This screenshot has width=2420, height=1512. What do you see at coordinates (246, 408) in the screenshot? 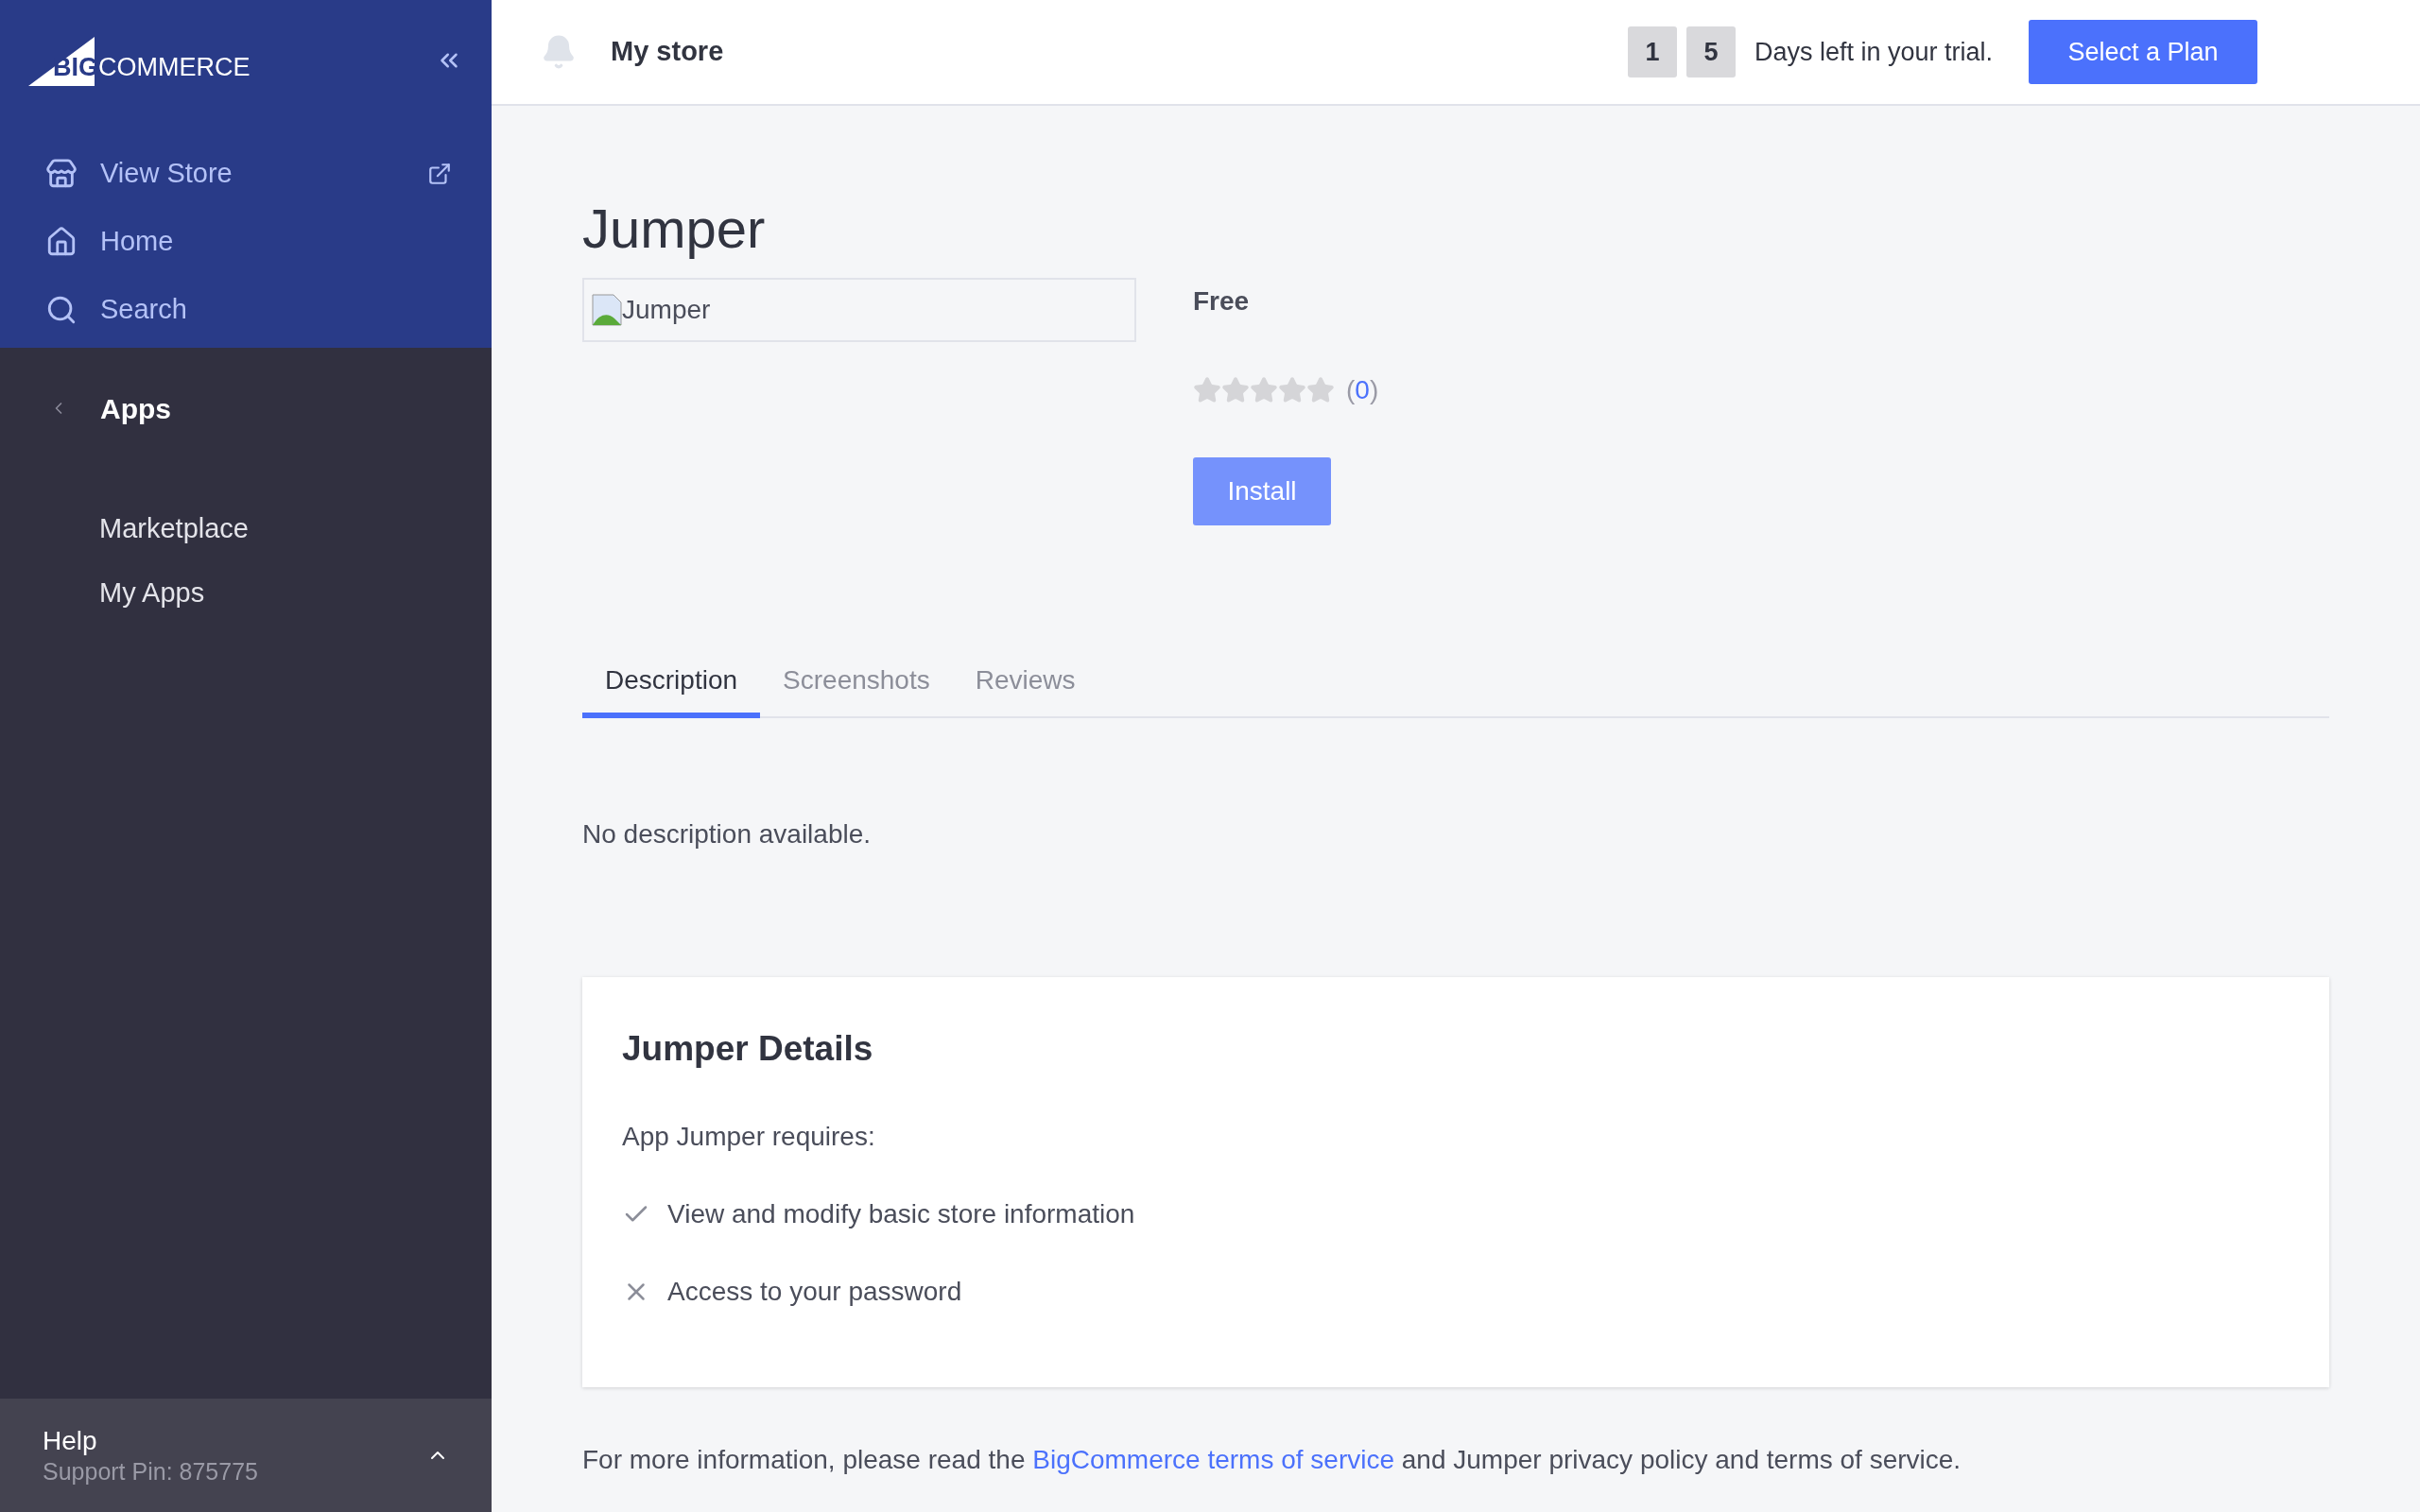
I see `apps-section-header: Apps` at bounding box center [246, 408].